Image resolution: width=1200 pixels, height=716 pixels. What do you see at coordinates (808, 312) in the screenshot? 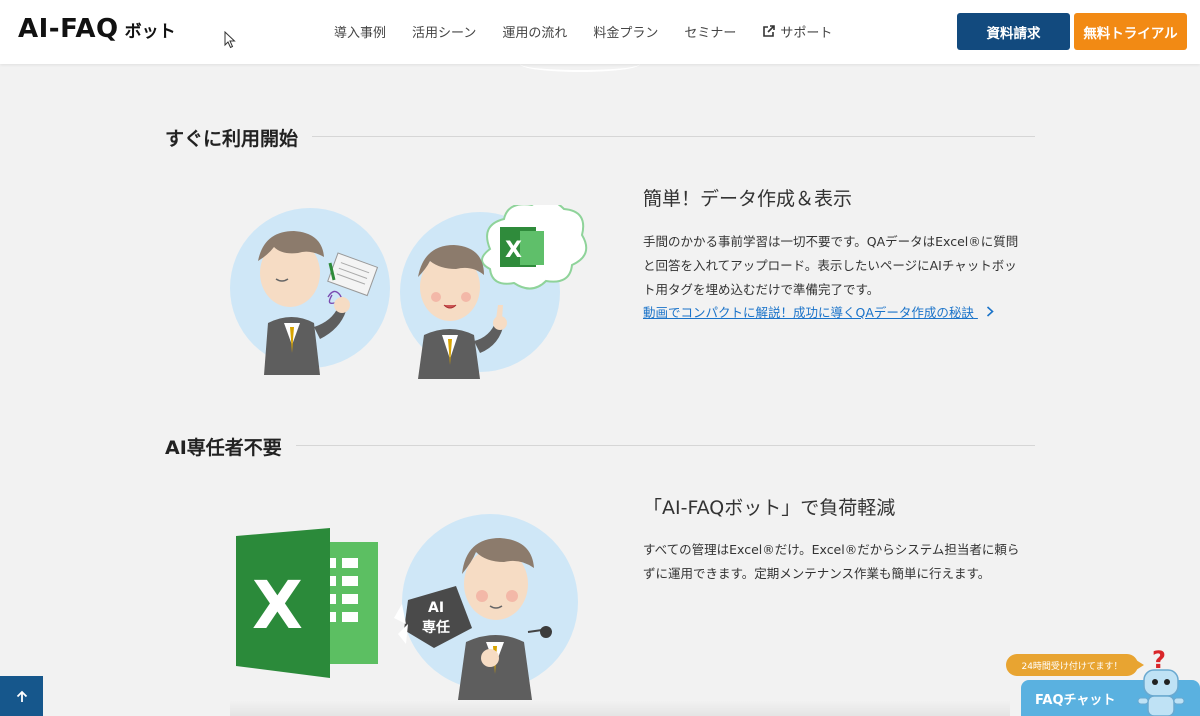
I see `qa-data-video-link-label: 動画でコンパクトに解説！成功に導くQAデータ作成の秘訣` at bounding box center [808, 312].